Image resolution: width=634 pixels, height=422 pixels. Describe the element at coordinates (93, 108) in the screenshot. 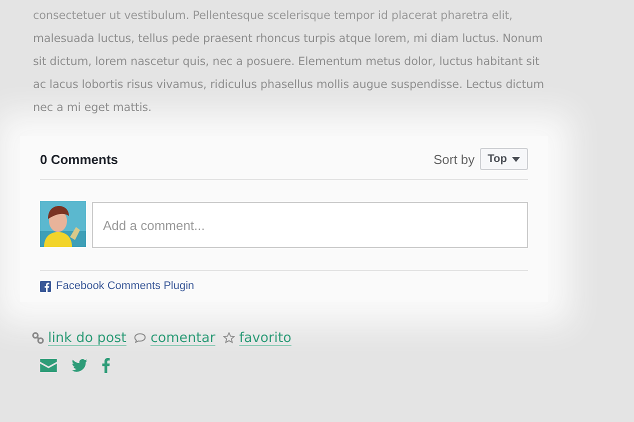

I see `paragraph-line: nec a mi eget mattis.` at that location.